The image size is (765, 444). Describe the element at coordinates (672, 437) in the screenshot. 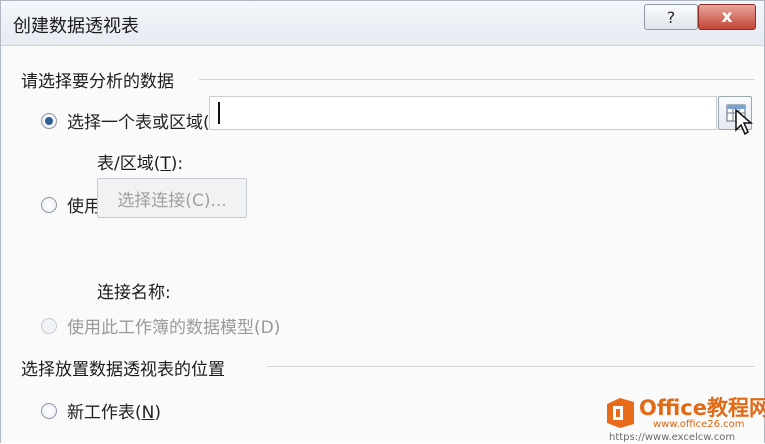

I see `watermark-url-text: https://www.excelcw.com` at that location.